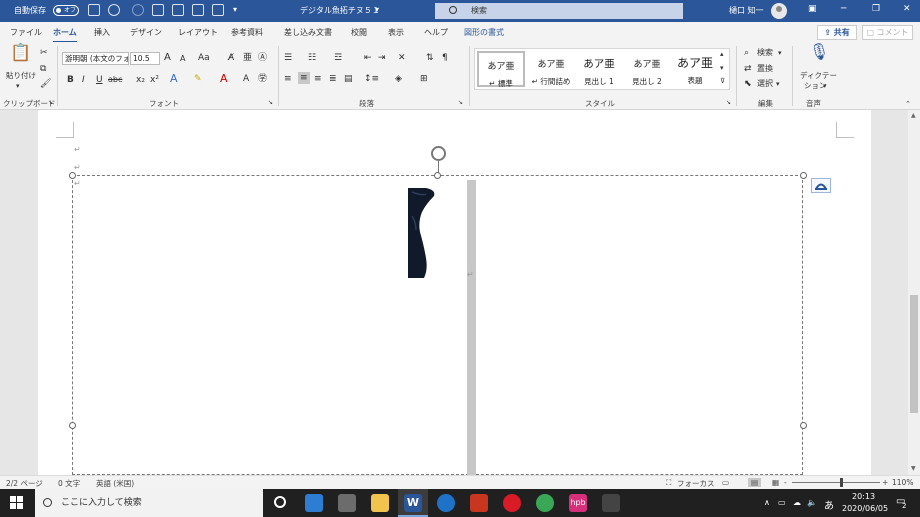  What do you see at coordinates (812, 9) in the screenshot?
I see `ribbon-display-options-icon: ▣` at bounding box center [812, 9].